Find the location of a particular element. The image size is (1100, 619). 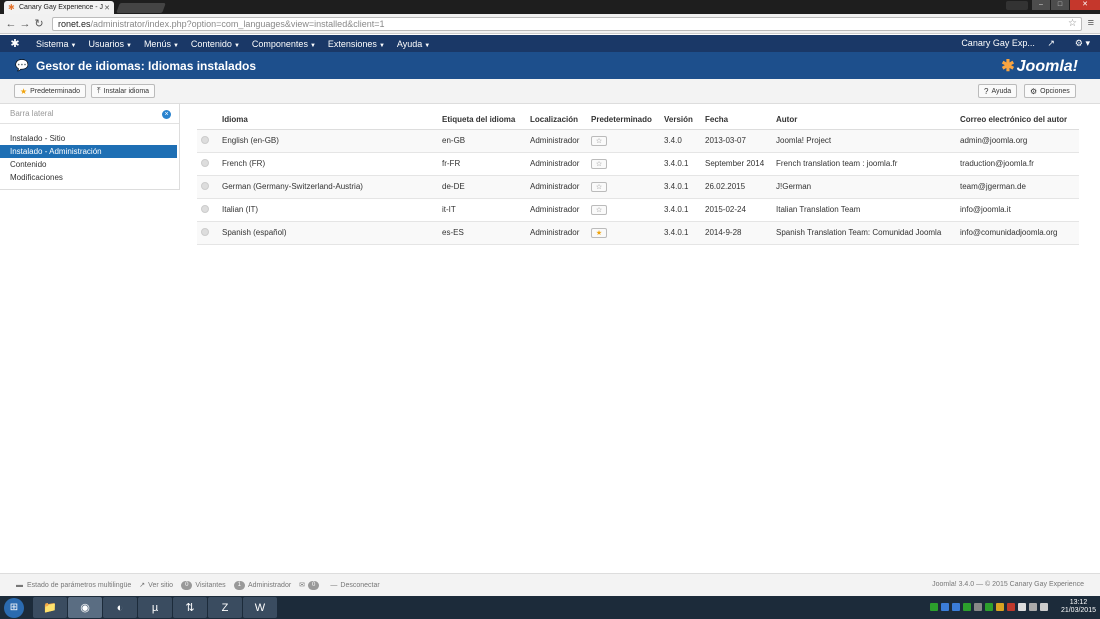

sidebar-item-content: Contenido is located at coordinates (89, 164).